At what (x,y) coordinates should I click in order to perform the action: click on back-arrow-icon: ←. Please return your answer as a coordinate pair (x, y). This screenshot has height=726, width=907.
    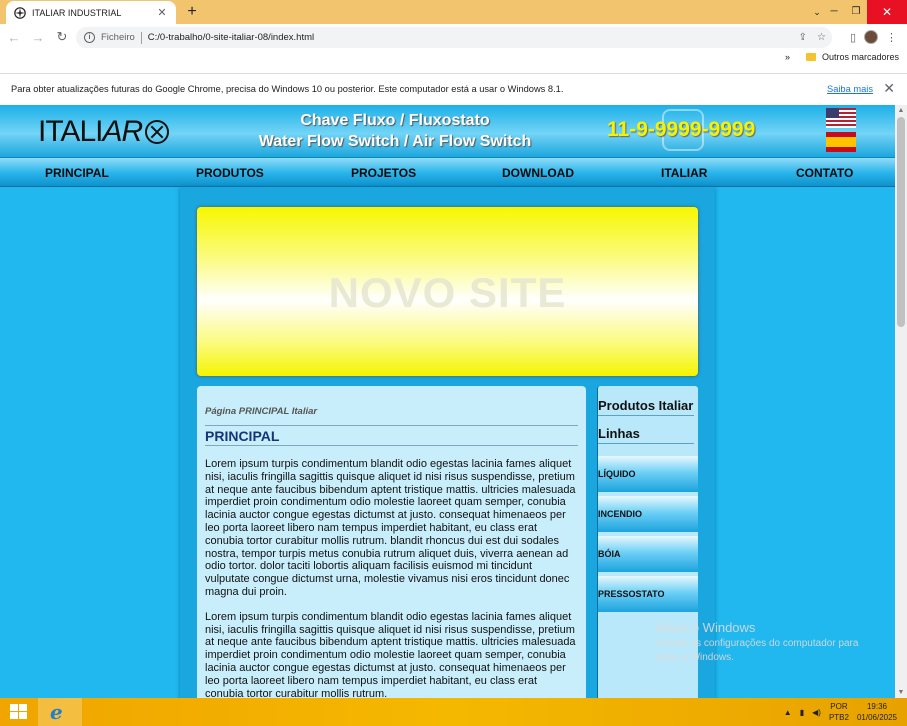
    Looking at the image, I should click on (14, 37).